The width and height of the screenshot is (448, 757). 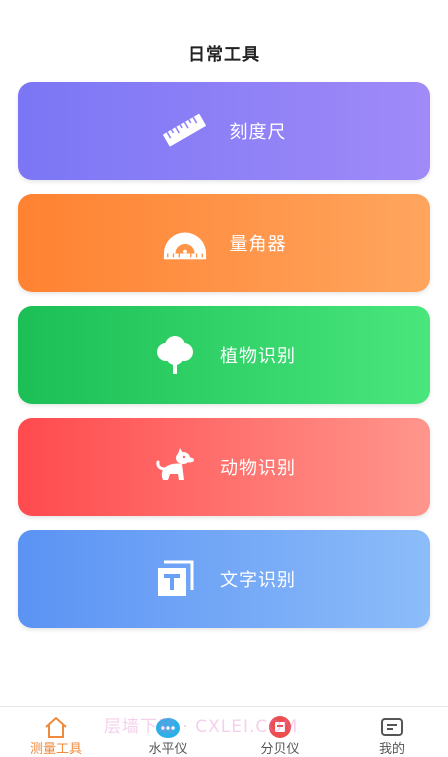 I want to click on protractor-icon, so click(x=185, y=243).